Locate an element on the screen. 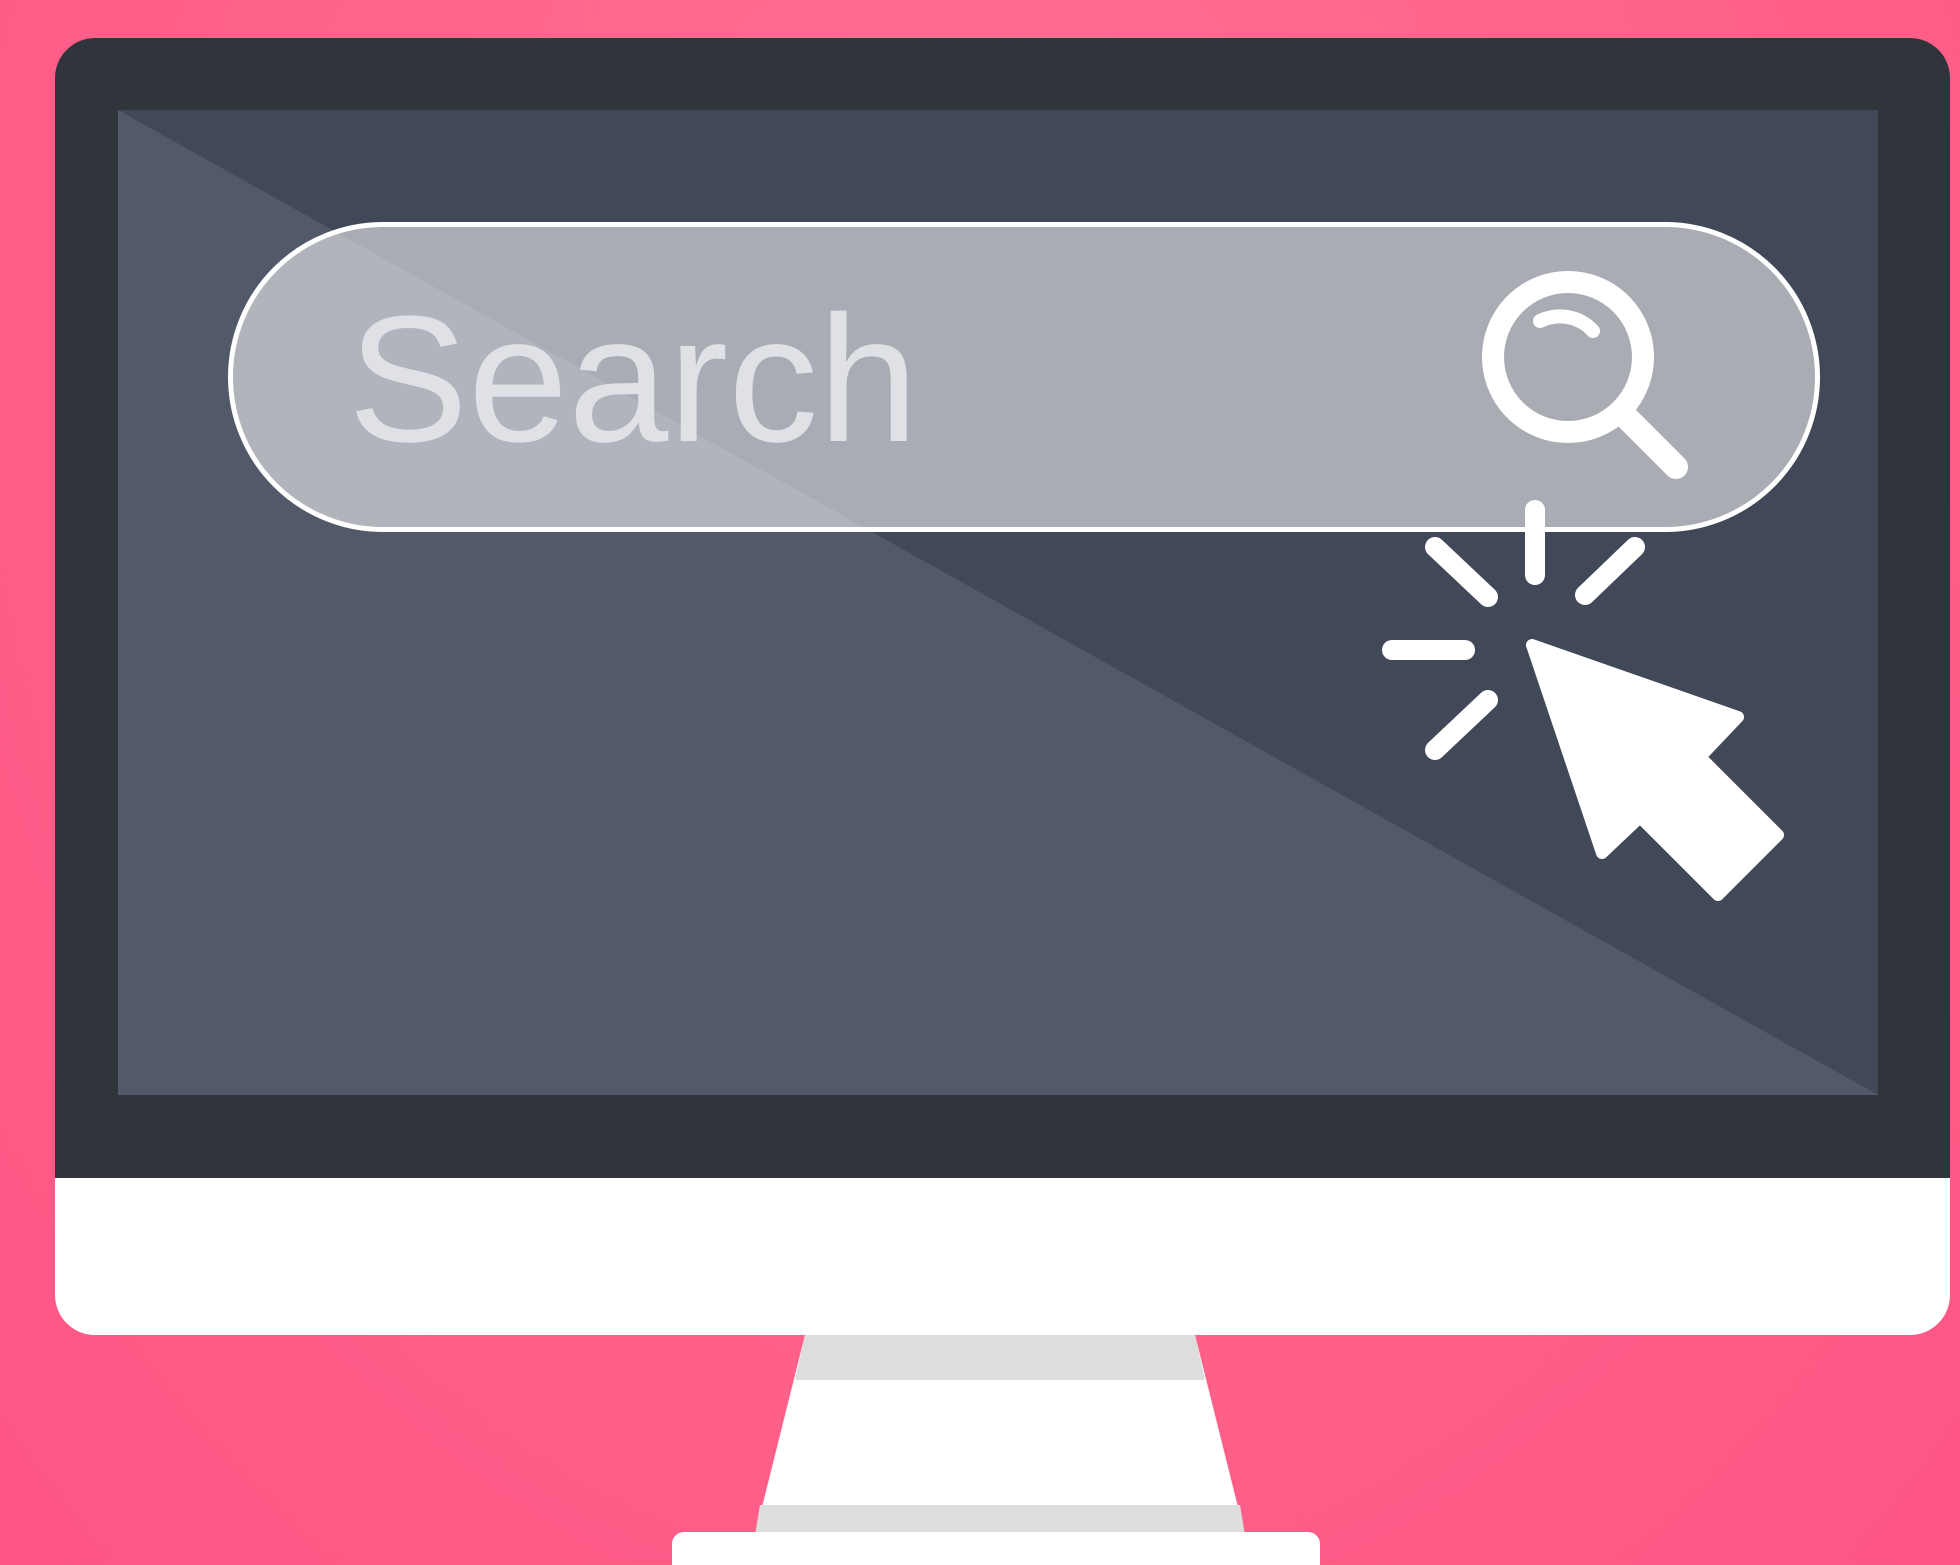 The width and height of the screenshot is (1960, 1565). monitor-stand-neck is located at coordinates (1000, 1435).